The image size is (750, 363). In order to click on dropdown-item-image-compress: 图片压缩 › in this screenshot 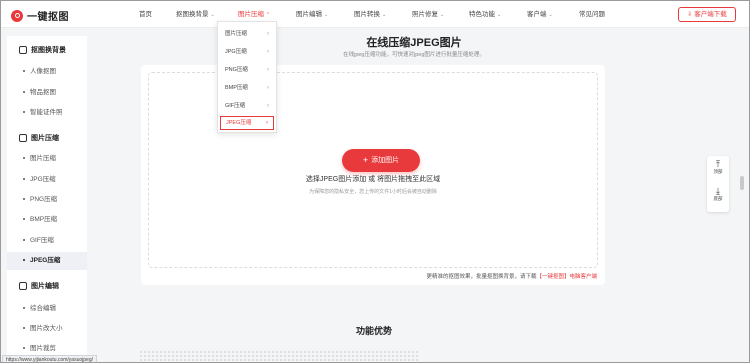, I will do `click(247, 34)`.